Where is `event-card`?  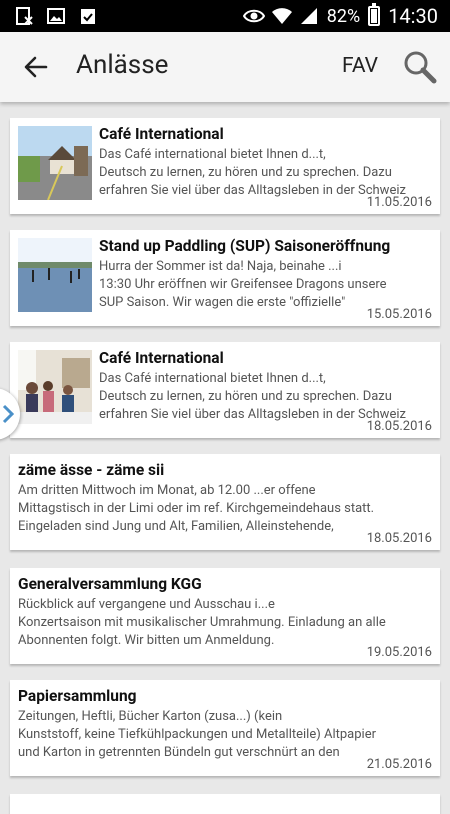 event-card is located at coordinates (225, 804).